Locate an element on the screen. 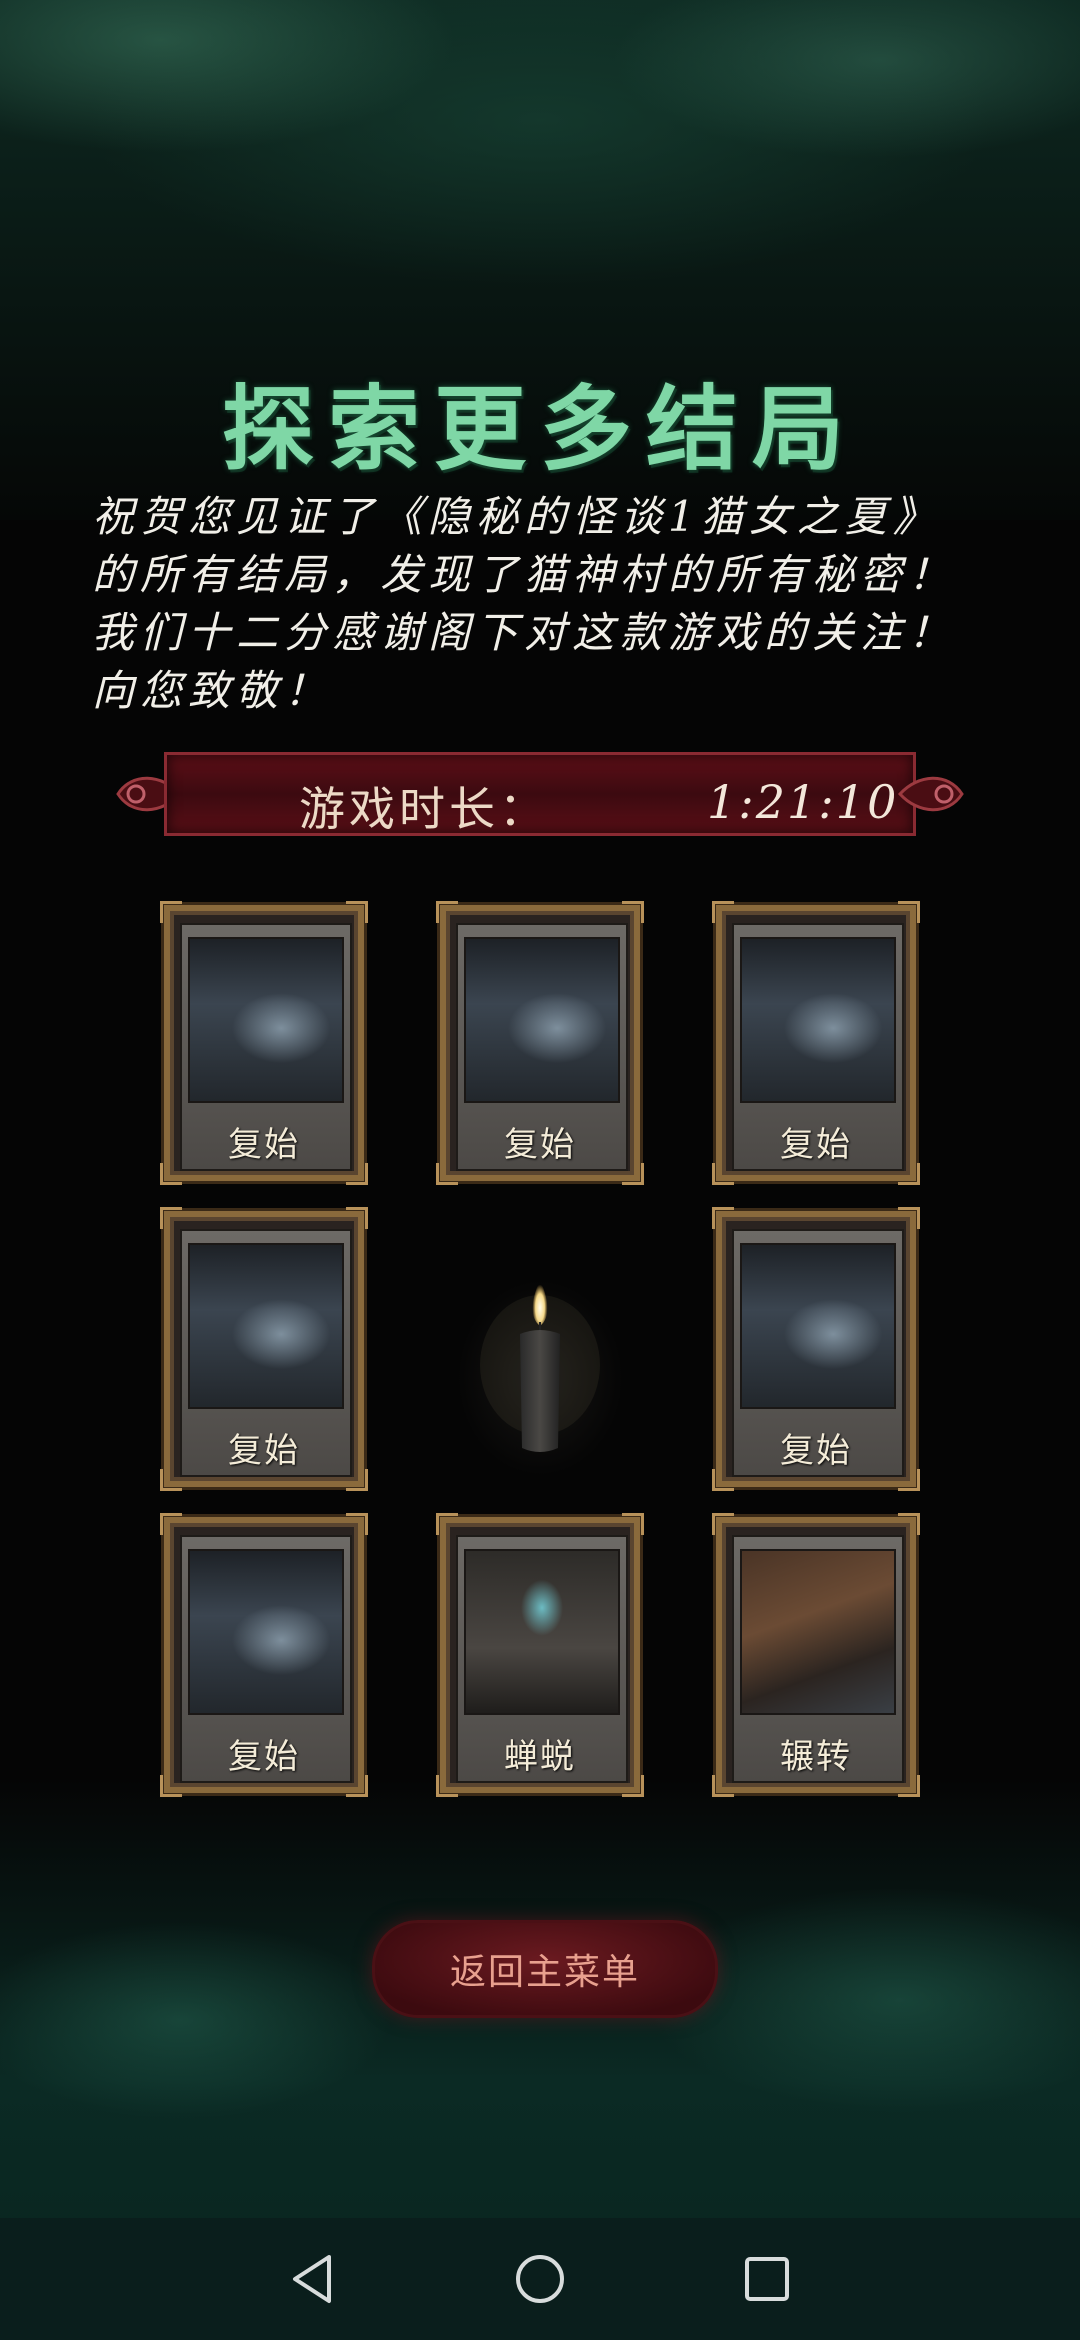 This screenshot has width=1080, height=2340. ending-card: 蝉蜕 is located at coordinates (540, 1655).